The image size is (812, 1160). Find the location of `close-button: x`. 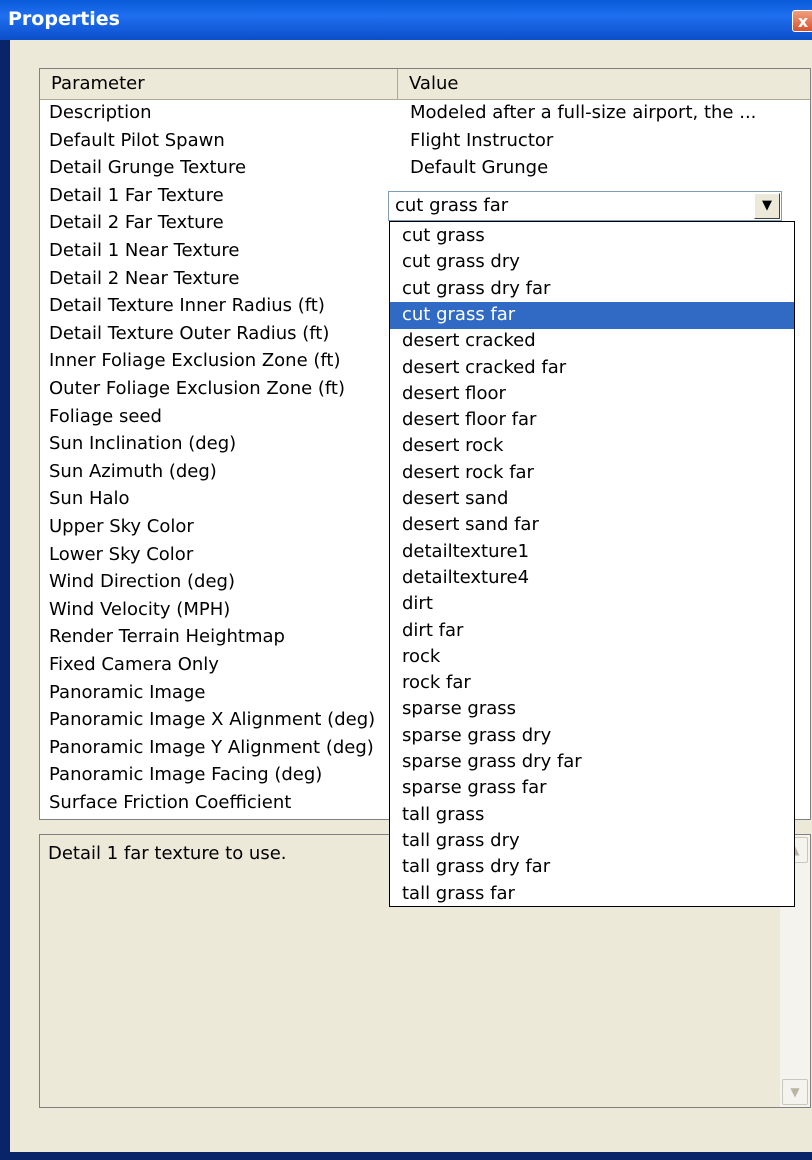

close-button: x is located at coordinates (802, 21).